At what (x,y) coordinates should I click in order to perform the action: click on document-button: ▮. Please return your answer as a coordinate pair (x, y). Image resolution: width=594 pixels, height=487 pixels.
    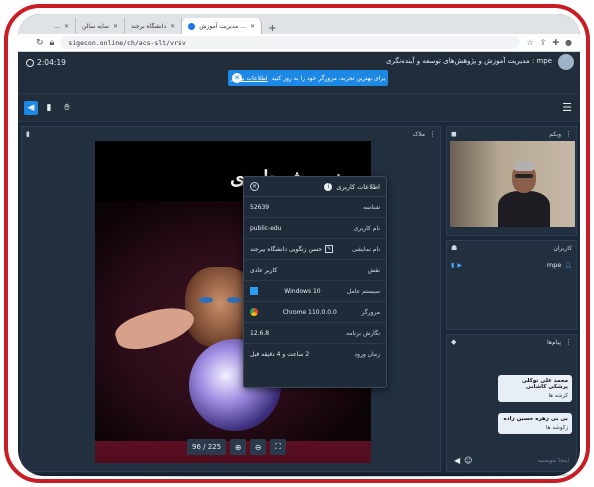
    Looking at the image, I should click on (49, 108).